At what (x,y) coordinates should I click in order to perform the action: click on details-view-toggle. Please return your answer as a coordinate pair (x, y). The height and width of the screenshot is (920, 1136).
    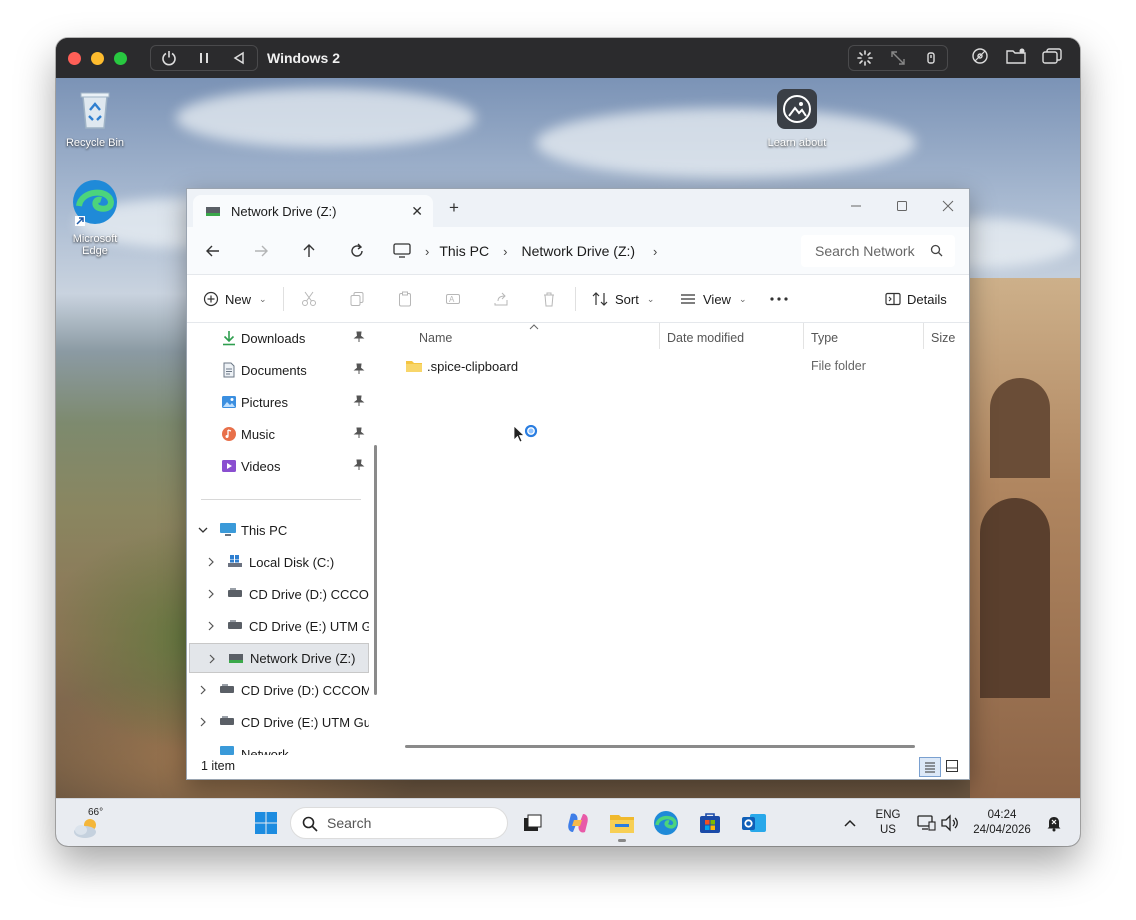
    Looking at the image, I should click on (930, 767).